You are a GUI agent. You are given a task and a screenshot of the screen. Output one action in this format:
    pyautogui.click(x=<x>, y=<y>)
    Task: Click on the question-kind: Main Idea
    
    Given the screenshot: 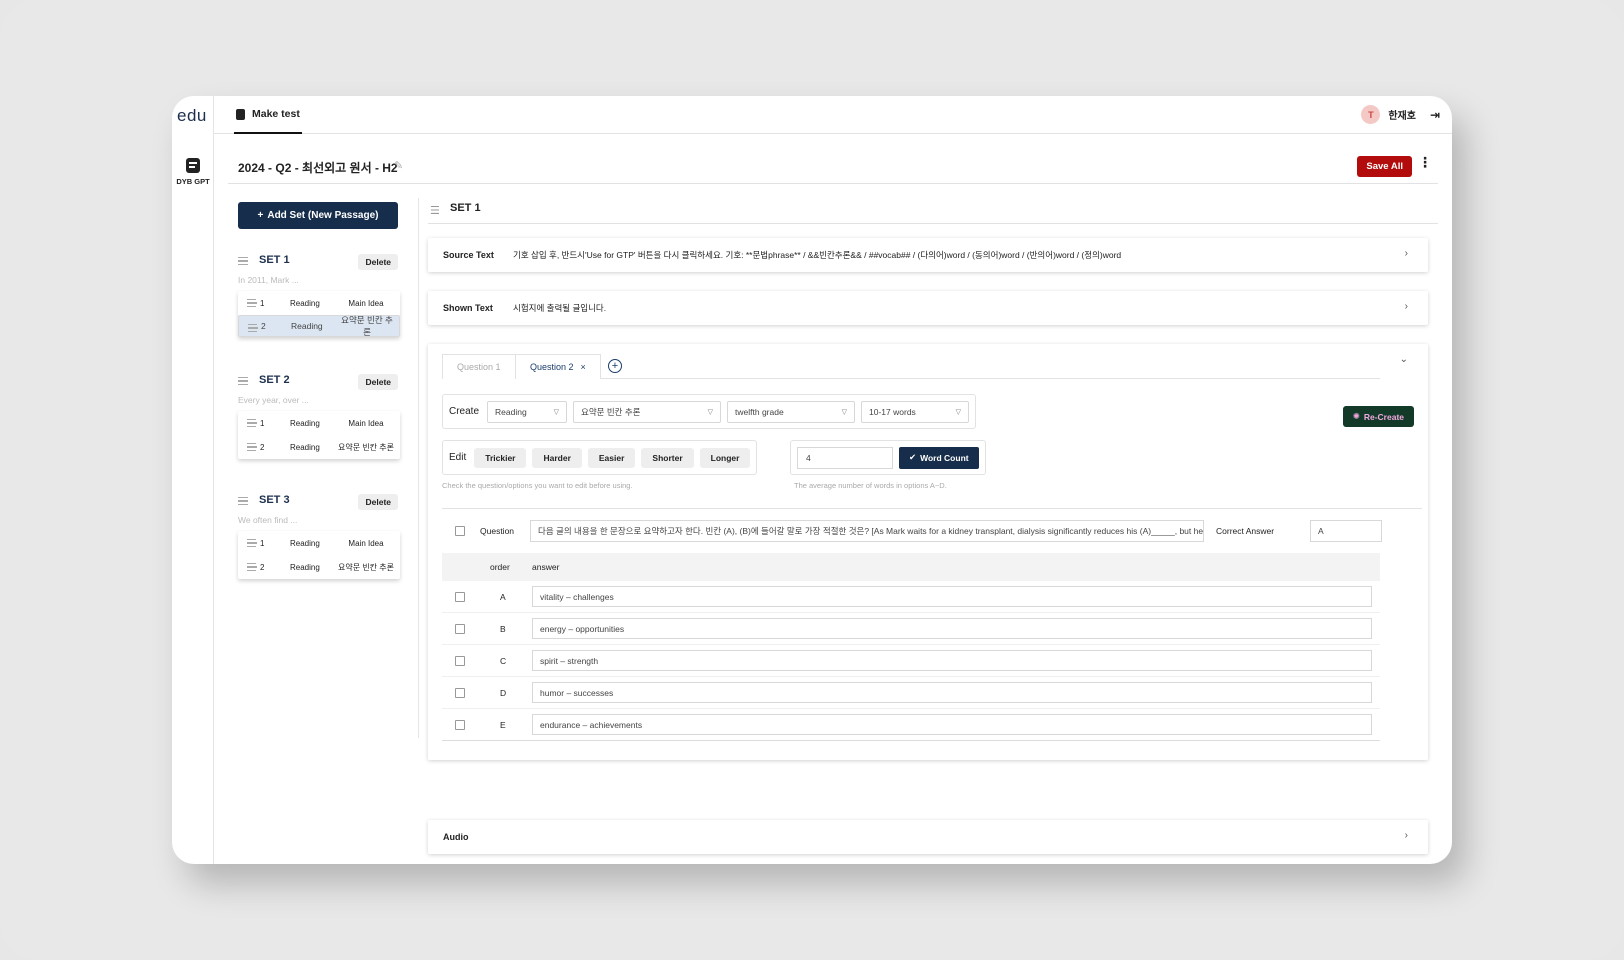 What is the action you would take?
    pyautogui.click(x=366, y=303)
    